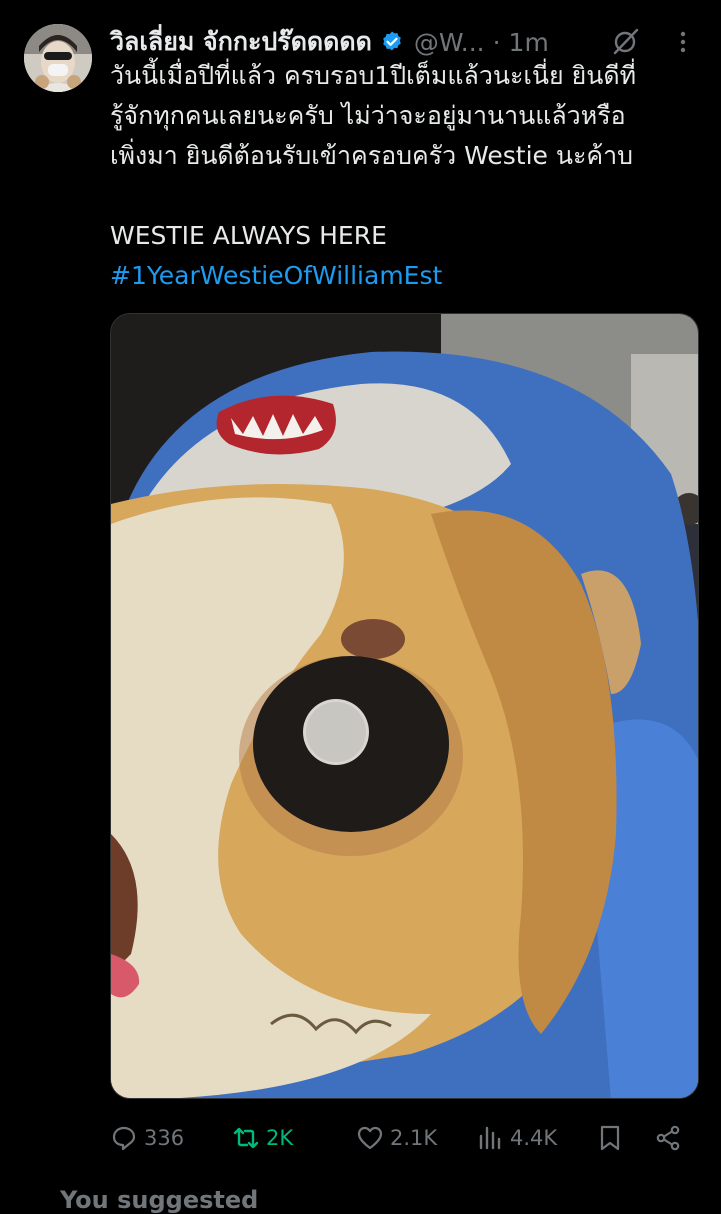  Describe the element at coordinates (490, 1138) in the screenshot. I see `views-icon` at that location.